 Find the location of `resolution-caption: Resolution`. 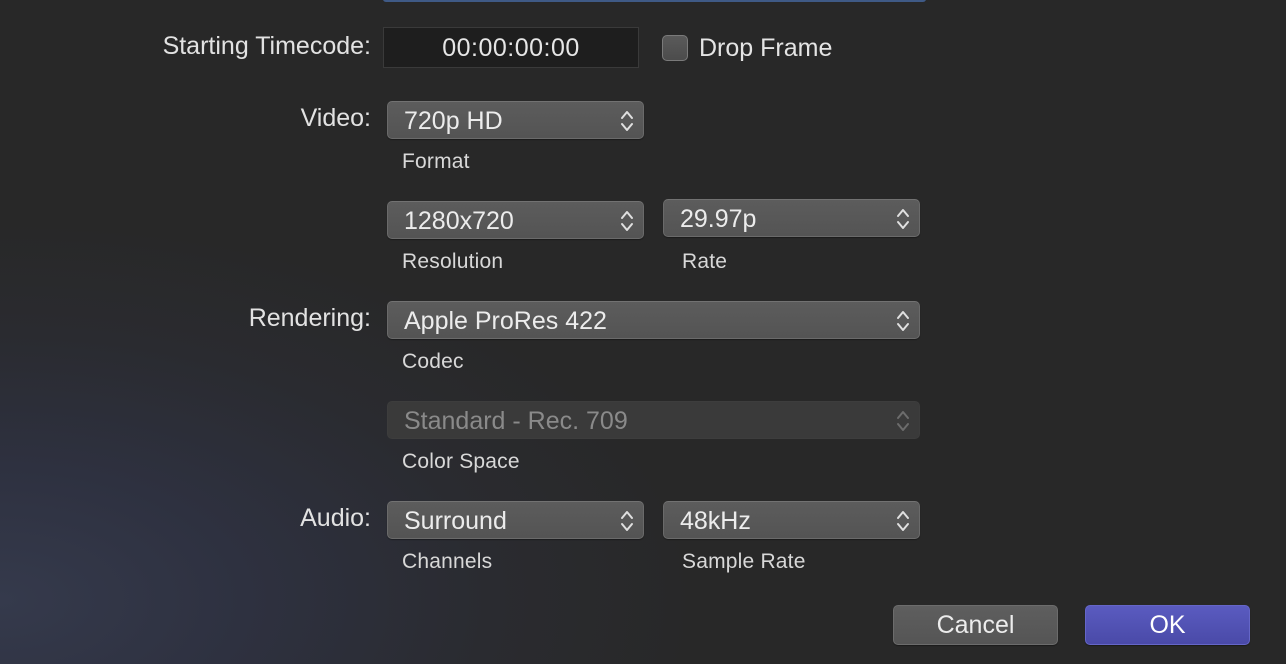

resolution-caption: Resolution is located at coordinates (453, 261).